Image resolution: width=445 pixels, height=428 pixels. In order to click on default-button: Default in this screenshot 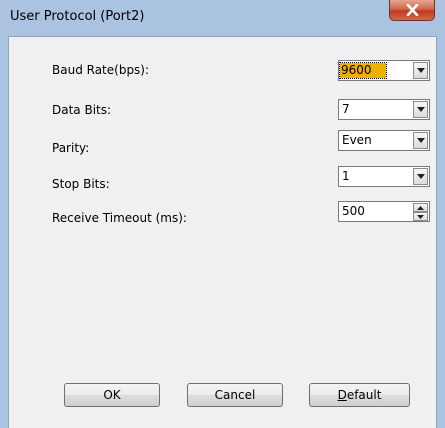, I will do `click(359, 395)`.